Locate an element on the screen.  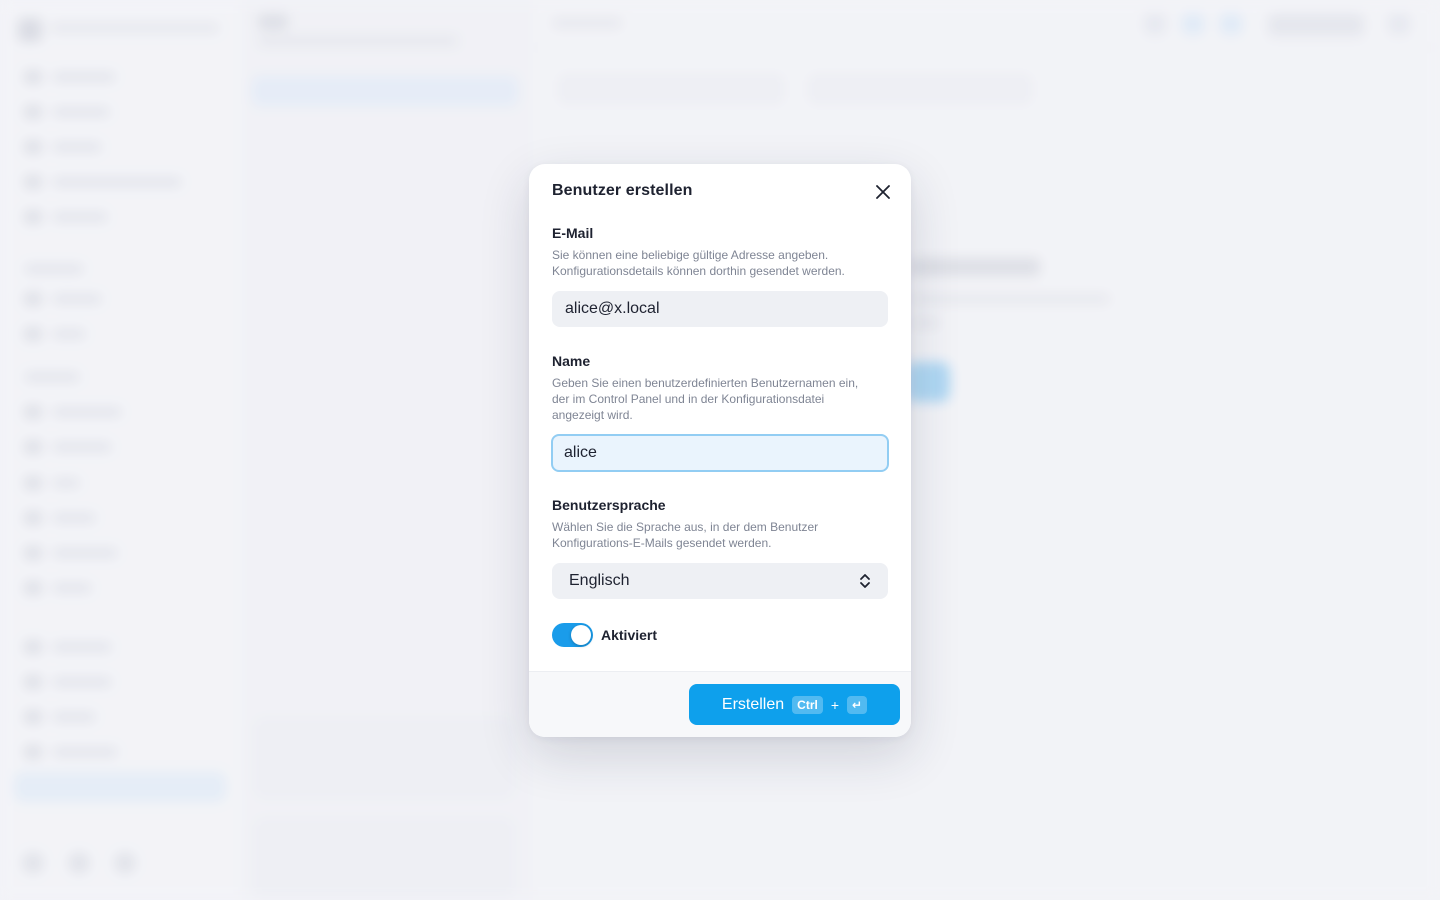
dialog-title: Benutzer erstellen is located at coordinates (622, 190).